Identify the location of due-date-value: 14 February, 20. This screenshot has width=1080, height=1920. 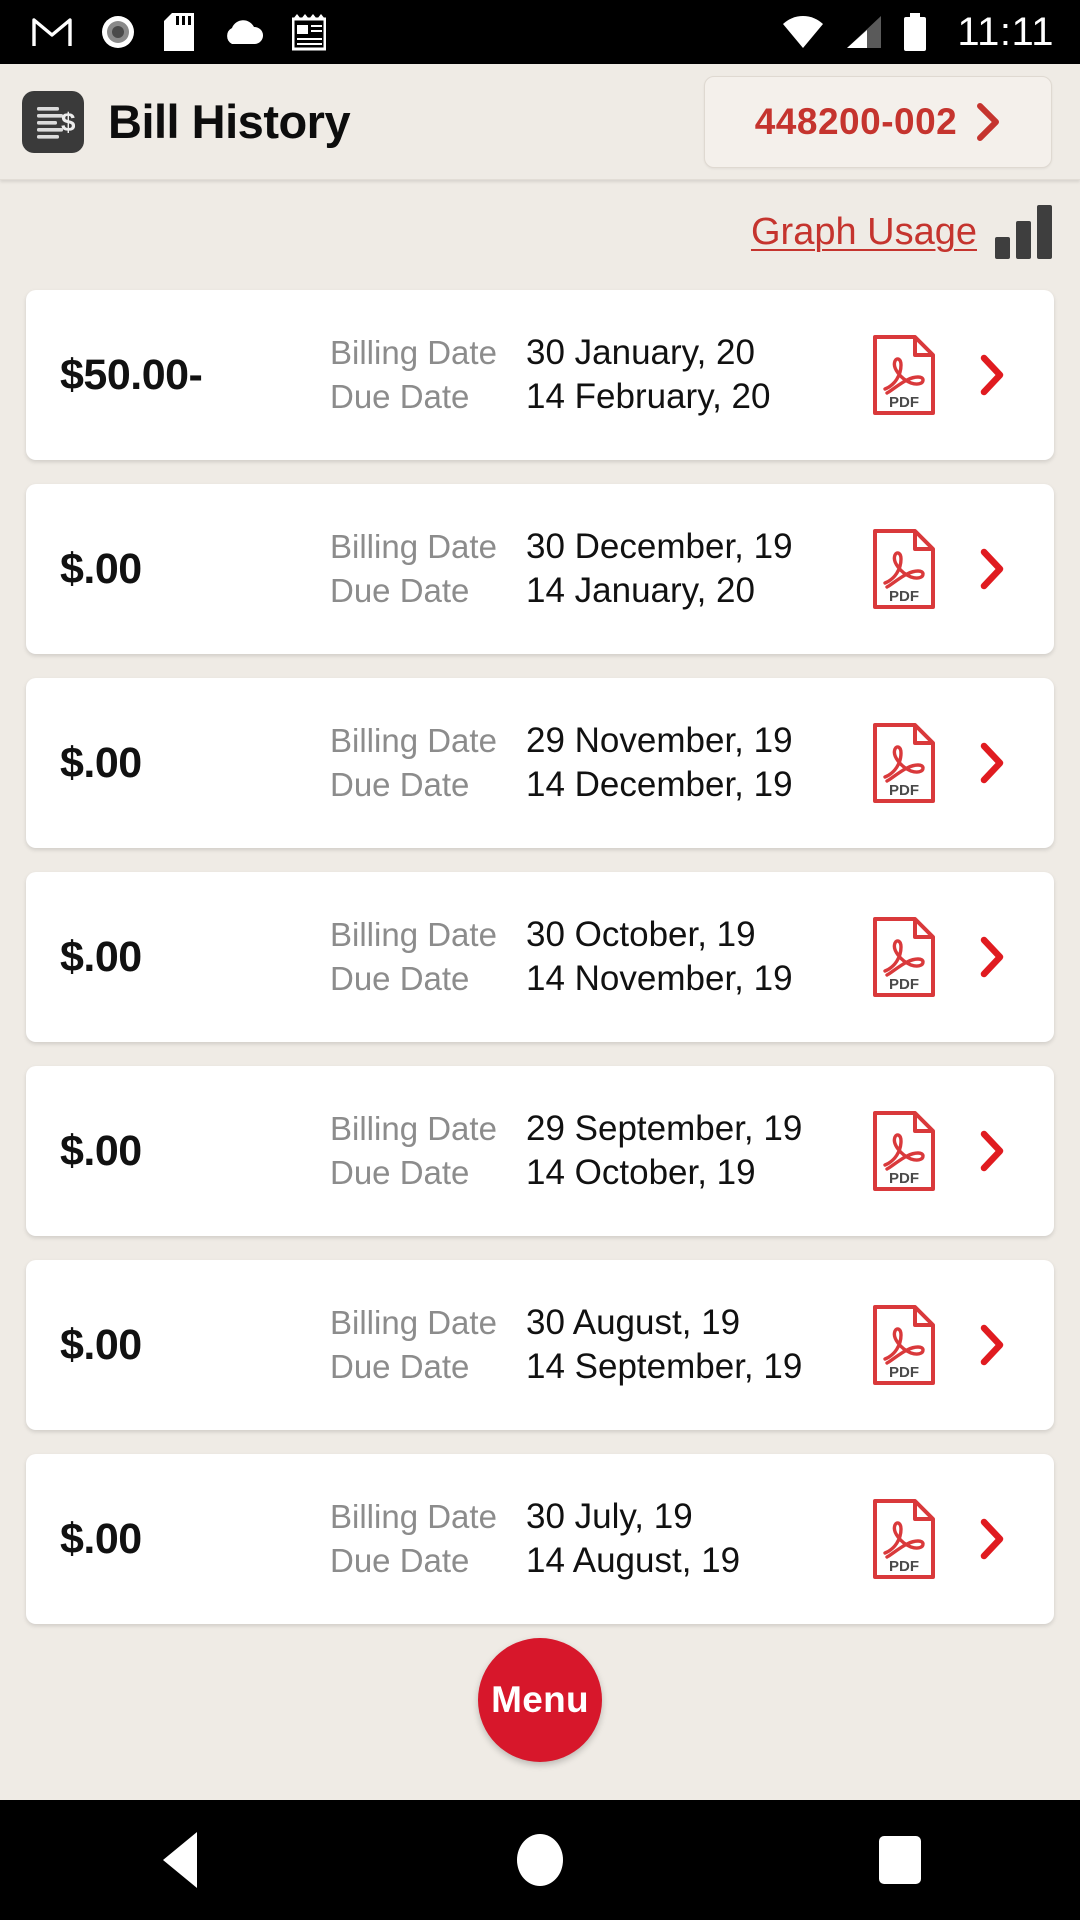
(648, 396).